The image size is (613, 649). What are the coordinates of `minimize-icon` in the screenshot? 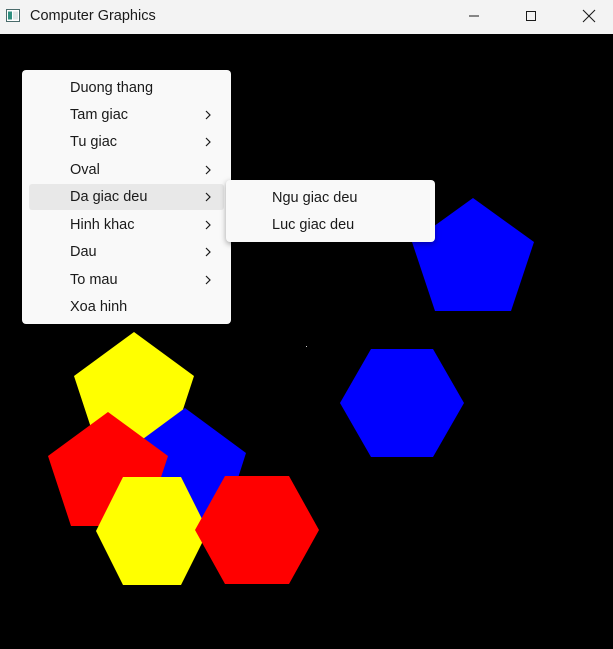 It's located at (474, 16).